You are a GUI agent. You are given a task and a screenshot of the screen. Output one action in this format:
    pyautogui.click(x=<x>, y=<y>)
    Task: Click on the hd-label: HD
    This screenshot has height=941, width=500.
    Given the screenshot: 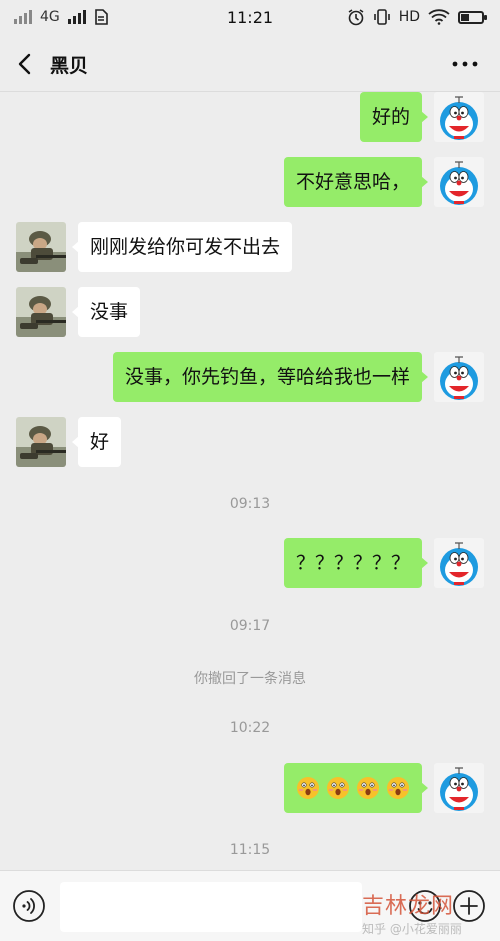 What is the action you would take?
    pyautogui.click(x=409, y=17)
    